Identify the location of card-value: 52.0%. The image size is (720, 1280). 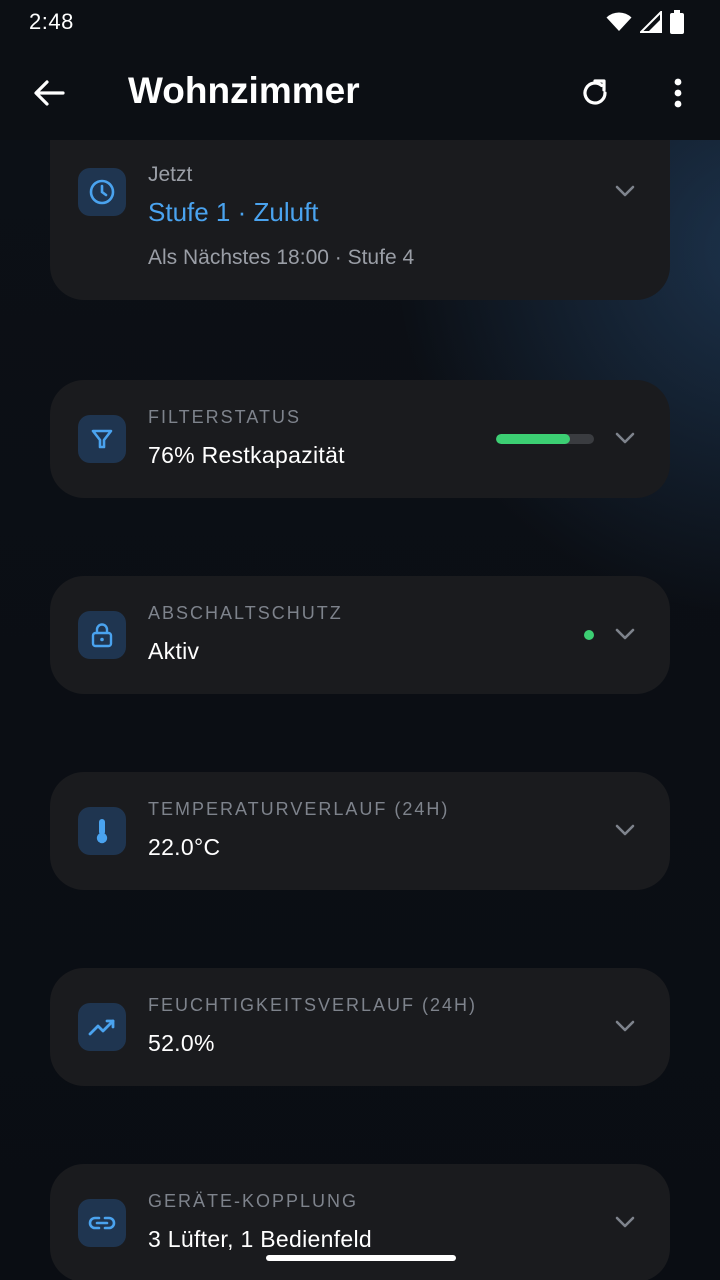
(181, 1043).